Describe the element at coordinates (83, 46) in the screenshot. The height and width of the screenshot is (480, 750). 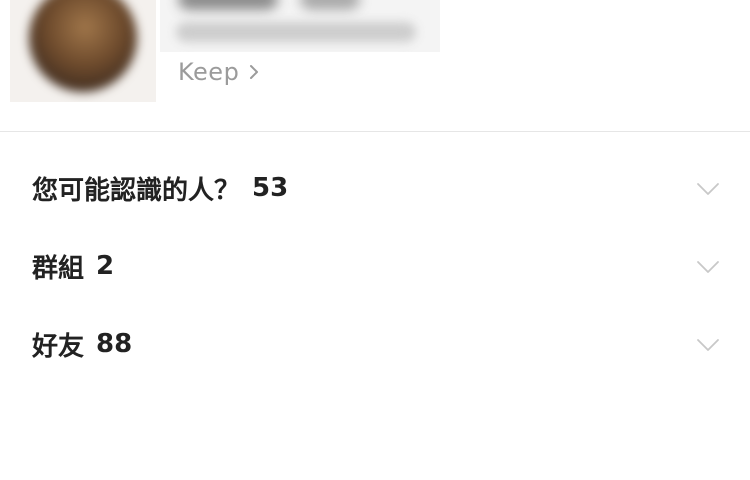
I see `avatar-image` at that location.